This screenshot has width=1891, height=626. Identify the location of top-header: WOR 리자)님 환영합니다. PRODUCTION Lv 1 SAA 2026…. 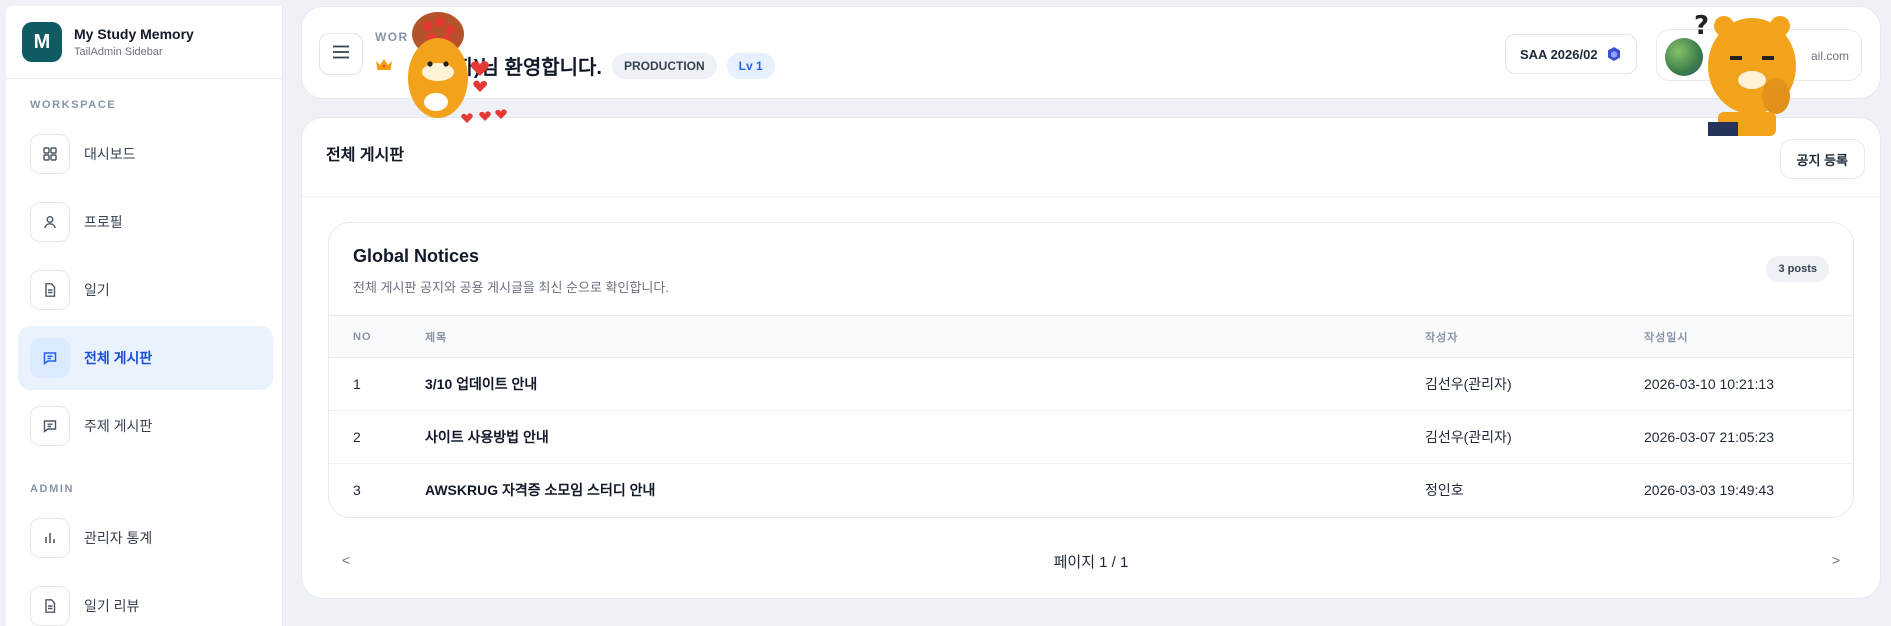
(1091, 52).